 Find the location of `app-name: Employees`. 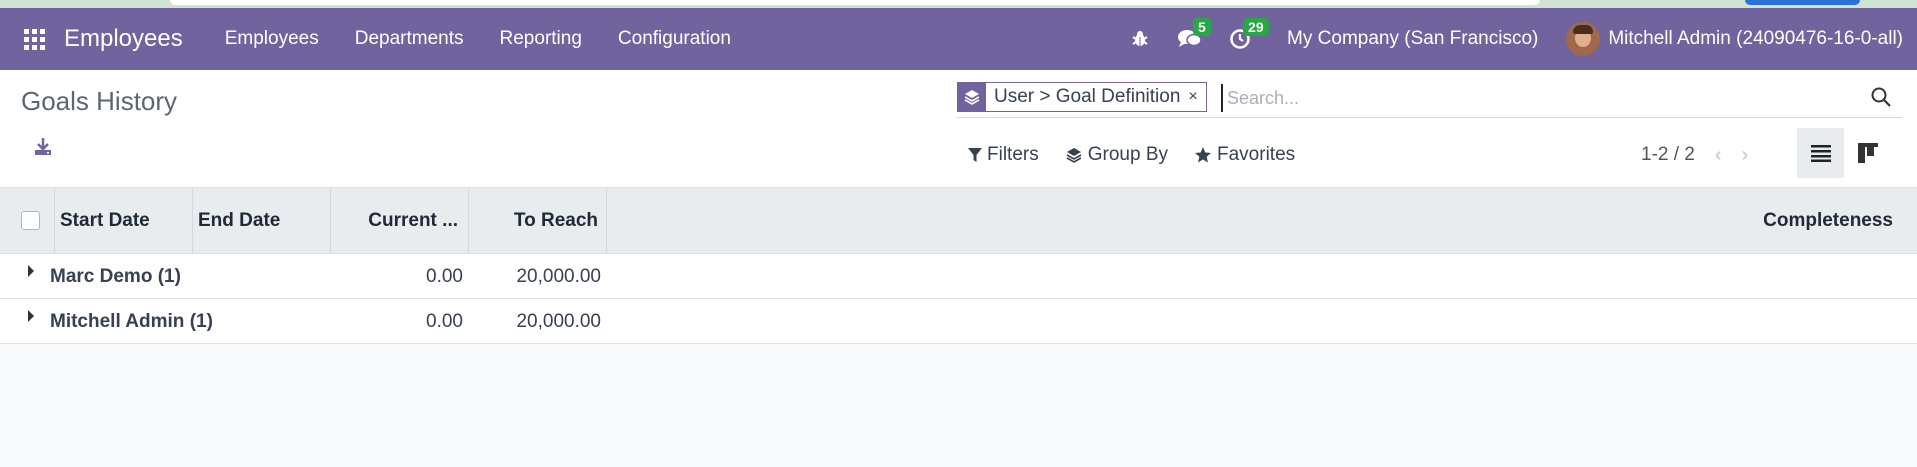

app-name: Employees is located at coordinates (123, 39).